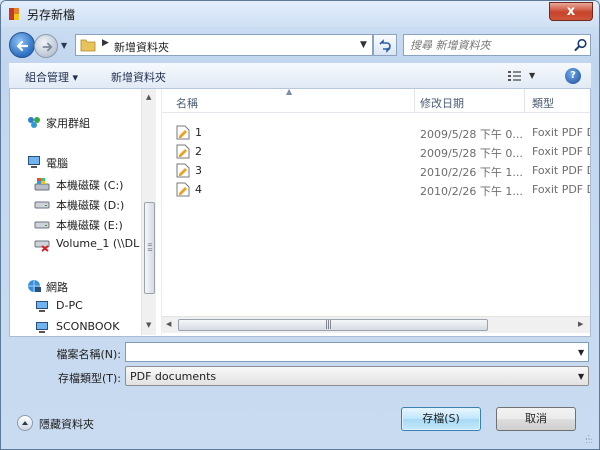  I want to click on network-drive-disconnected-icon, so click(42, 246).